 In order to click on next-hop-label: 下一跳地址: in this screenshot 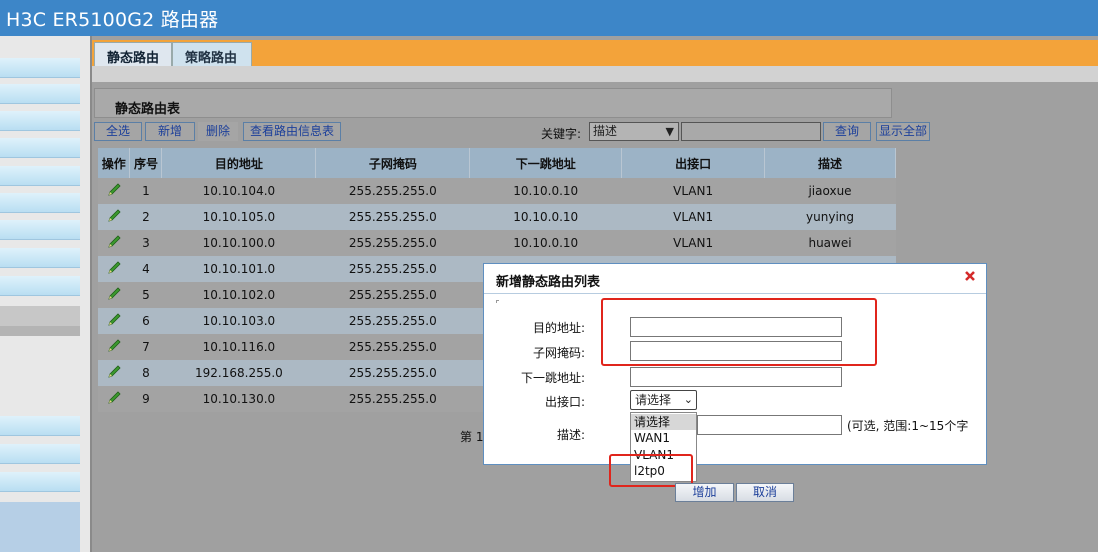, I will do `click(552, 378)`.